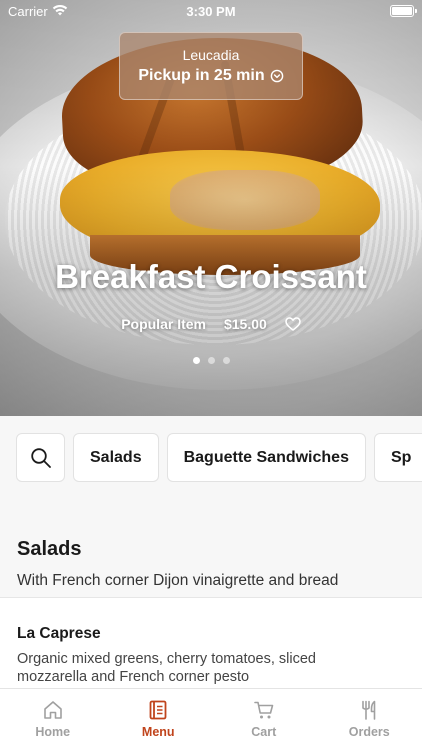 The height and width of the screenshot is (750, 422). Describe the element at coordinates (211, 55) in the screenshot. I see `location-name: Leucadia` at that location.